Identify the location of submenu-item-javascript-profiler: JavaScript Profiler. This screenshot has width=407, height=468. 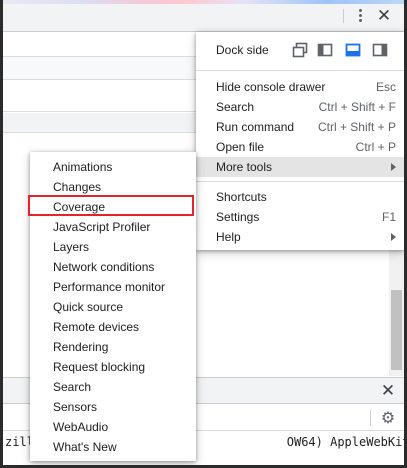
(113, 227).